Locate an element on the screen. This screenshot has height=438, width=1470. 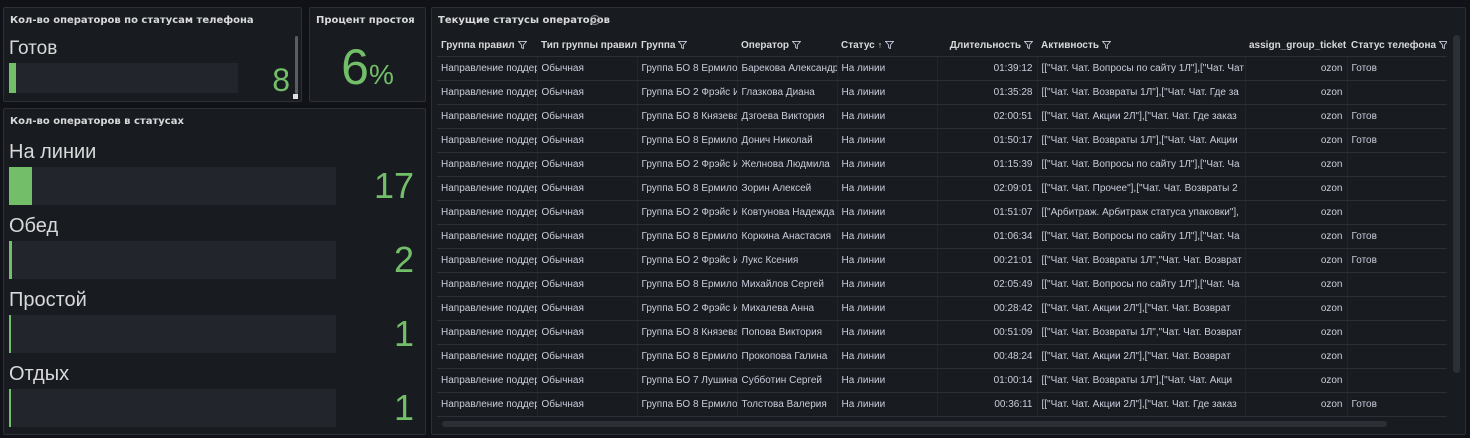
gauge-label-lunch: Обед is located at coordinates (34, 226).